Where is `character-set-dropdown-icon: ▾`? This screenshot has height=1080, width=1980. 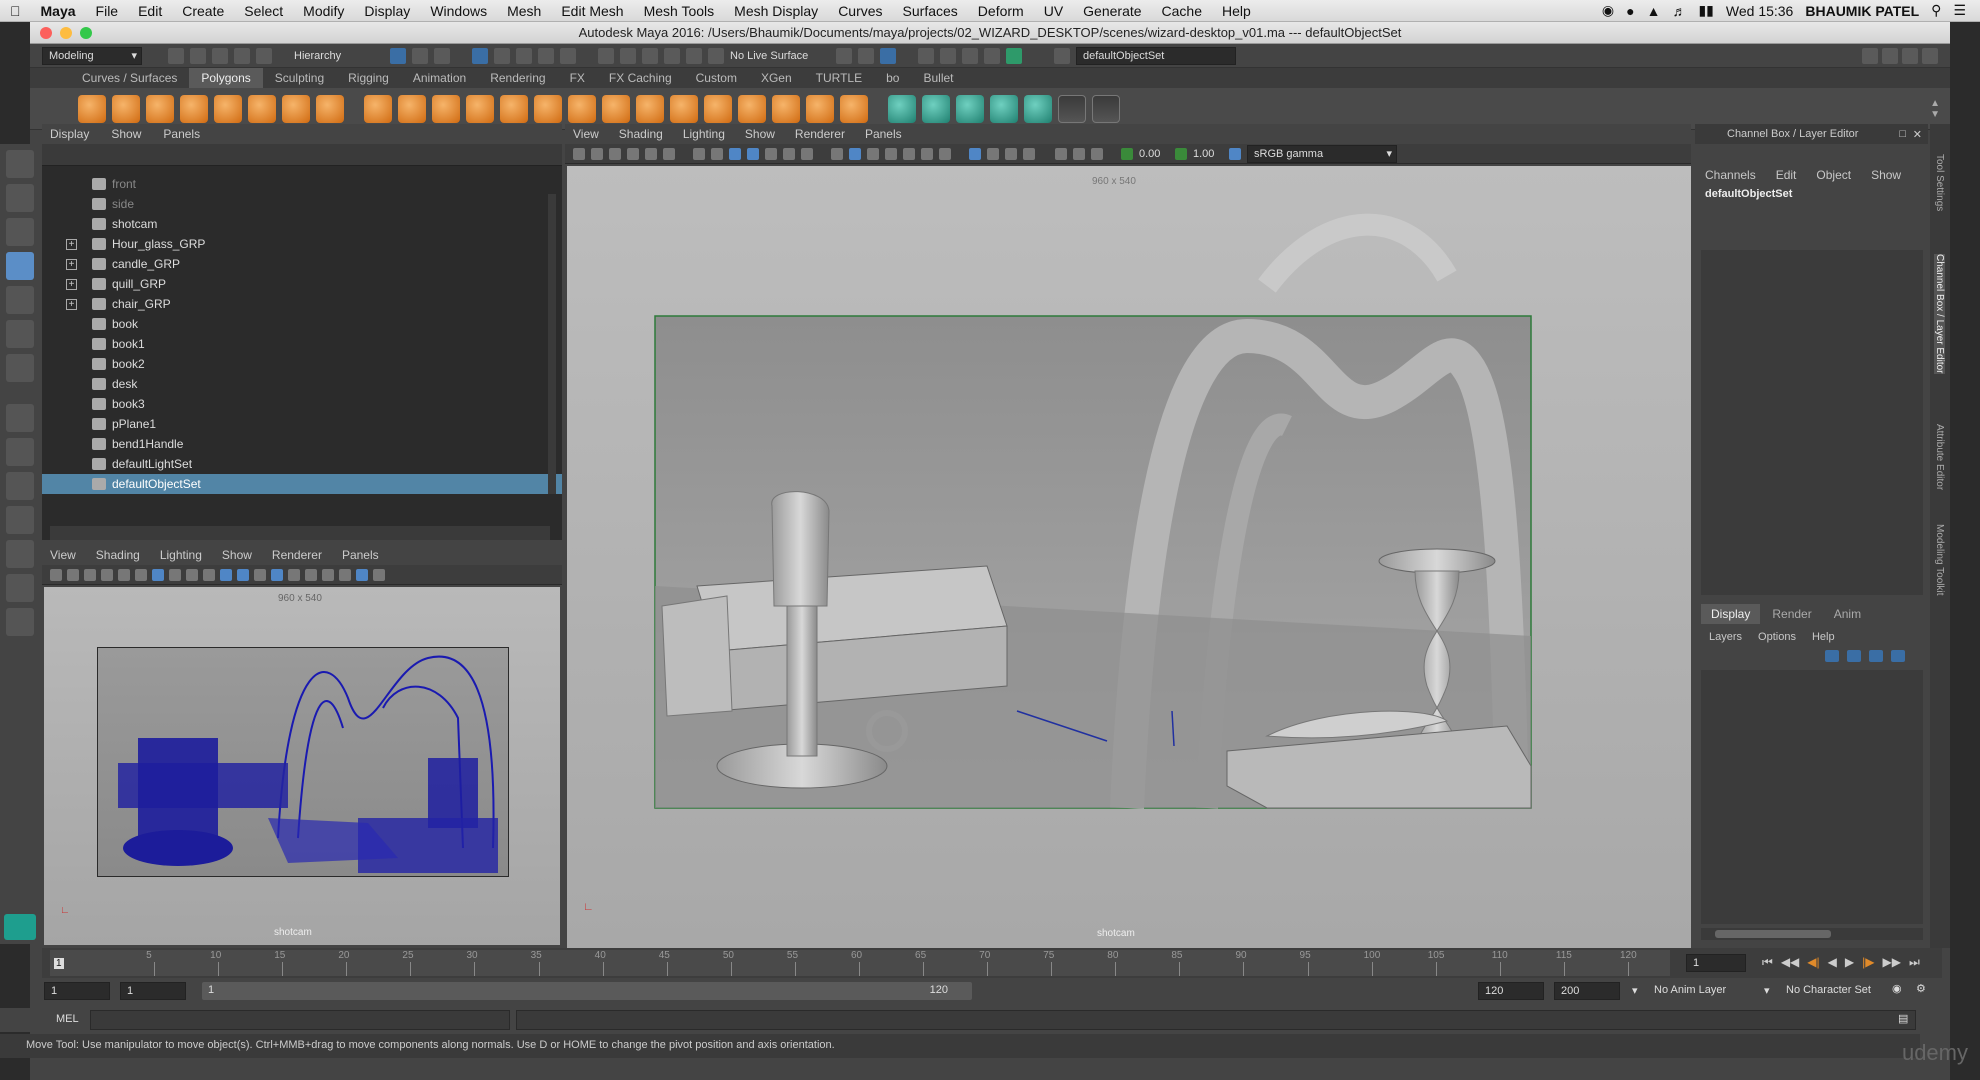
character-set-dropdown-icon: ▾ is located at coordinates (1767, 990).